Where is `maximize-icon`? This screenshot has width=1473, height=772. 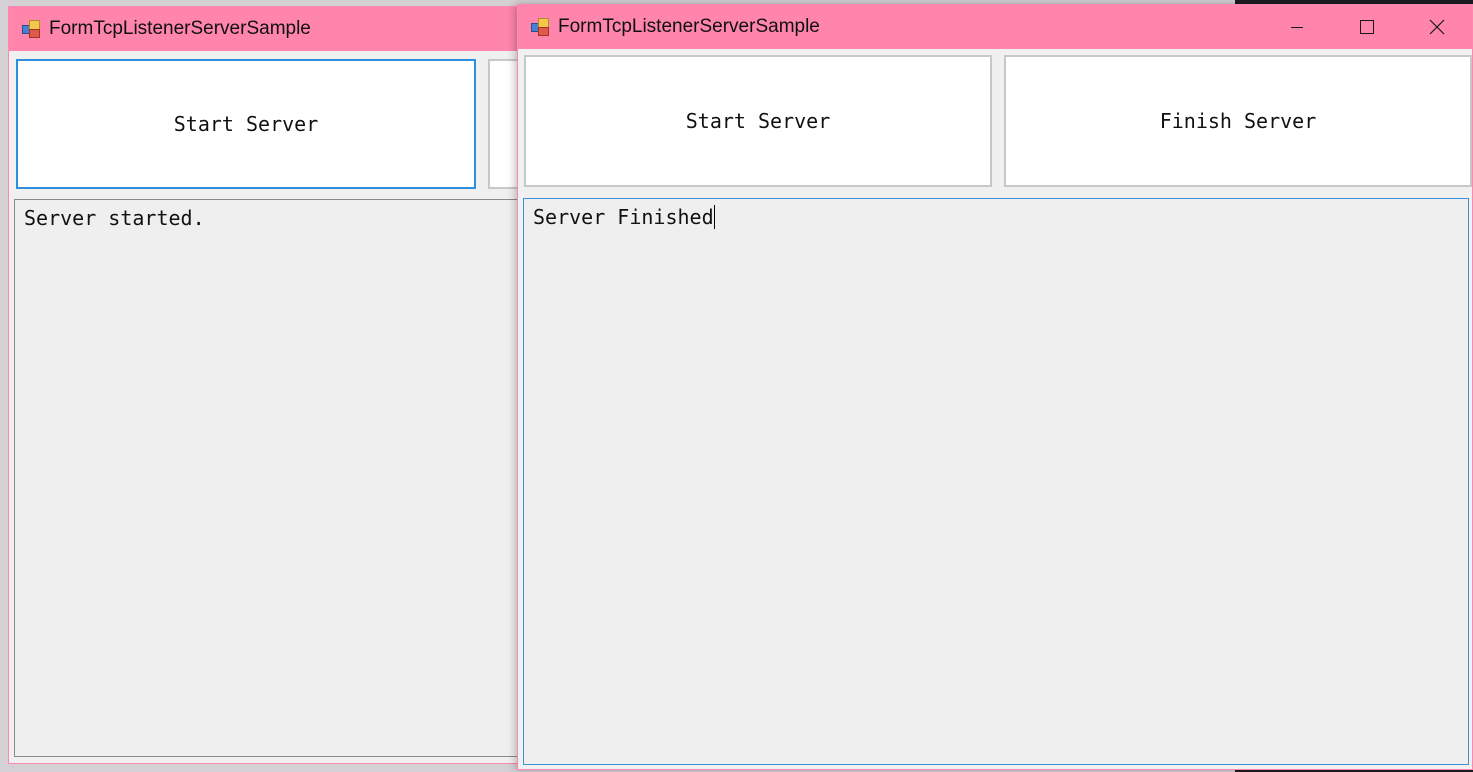
maximize-icon is located at coordinates (1367, 27).